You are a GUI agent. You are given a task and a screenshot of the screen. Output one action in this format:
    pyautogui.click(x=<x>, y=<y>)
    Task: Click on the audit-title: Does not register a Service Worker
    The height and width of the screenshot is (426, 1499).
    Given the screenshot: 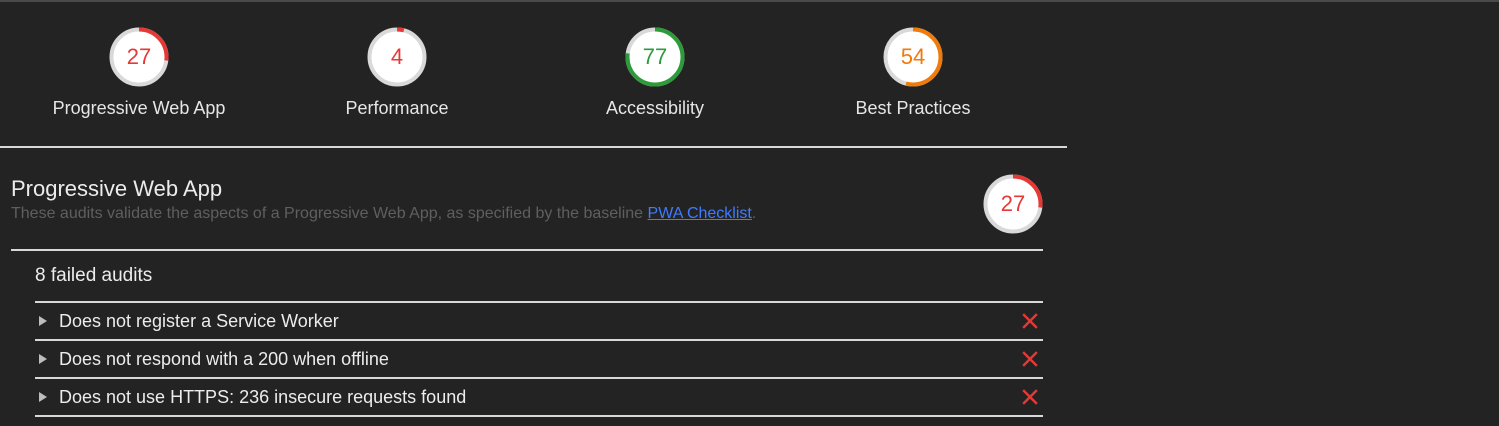 What is the action you would take?
    pyautogui.click(x=199, y=321)
    